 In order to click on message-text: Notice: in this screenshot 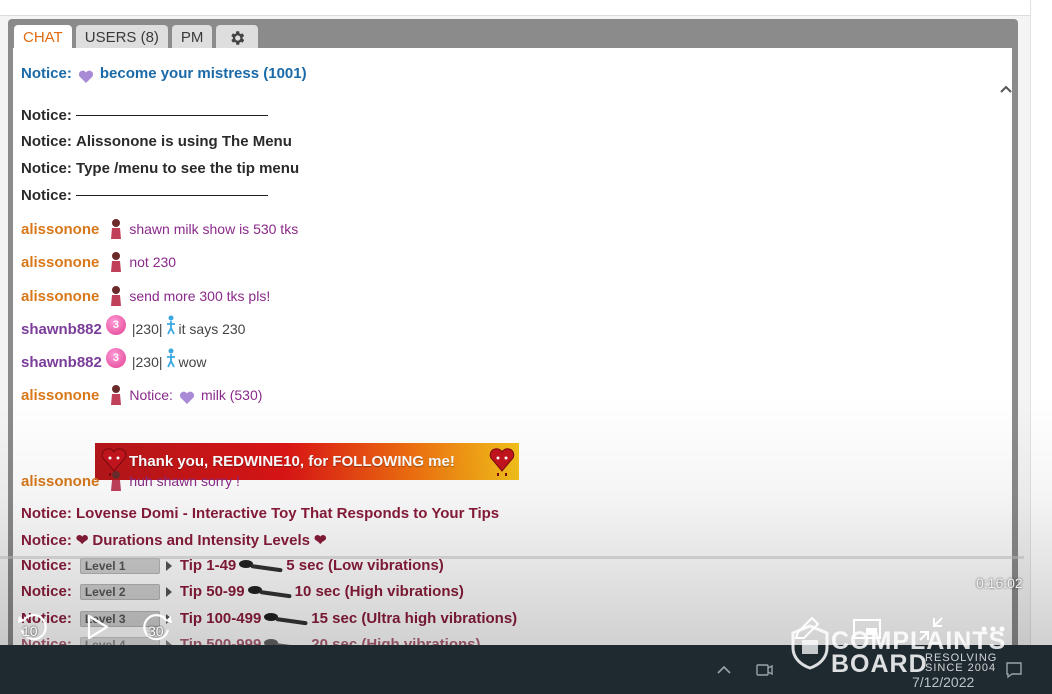, I will do `click(151, 395)`.